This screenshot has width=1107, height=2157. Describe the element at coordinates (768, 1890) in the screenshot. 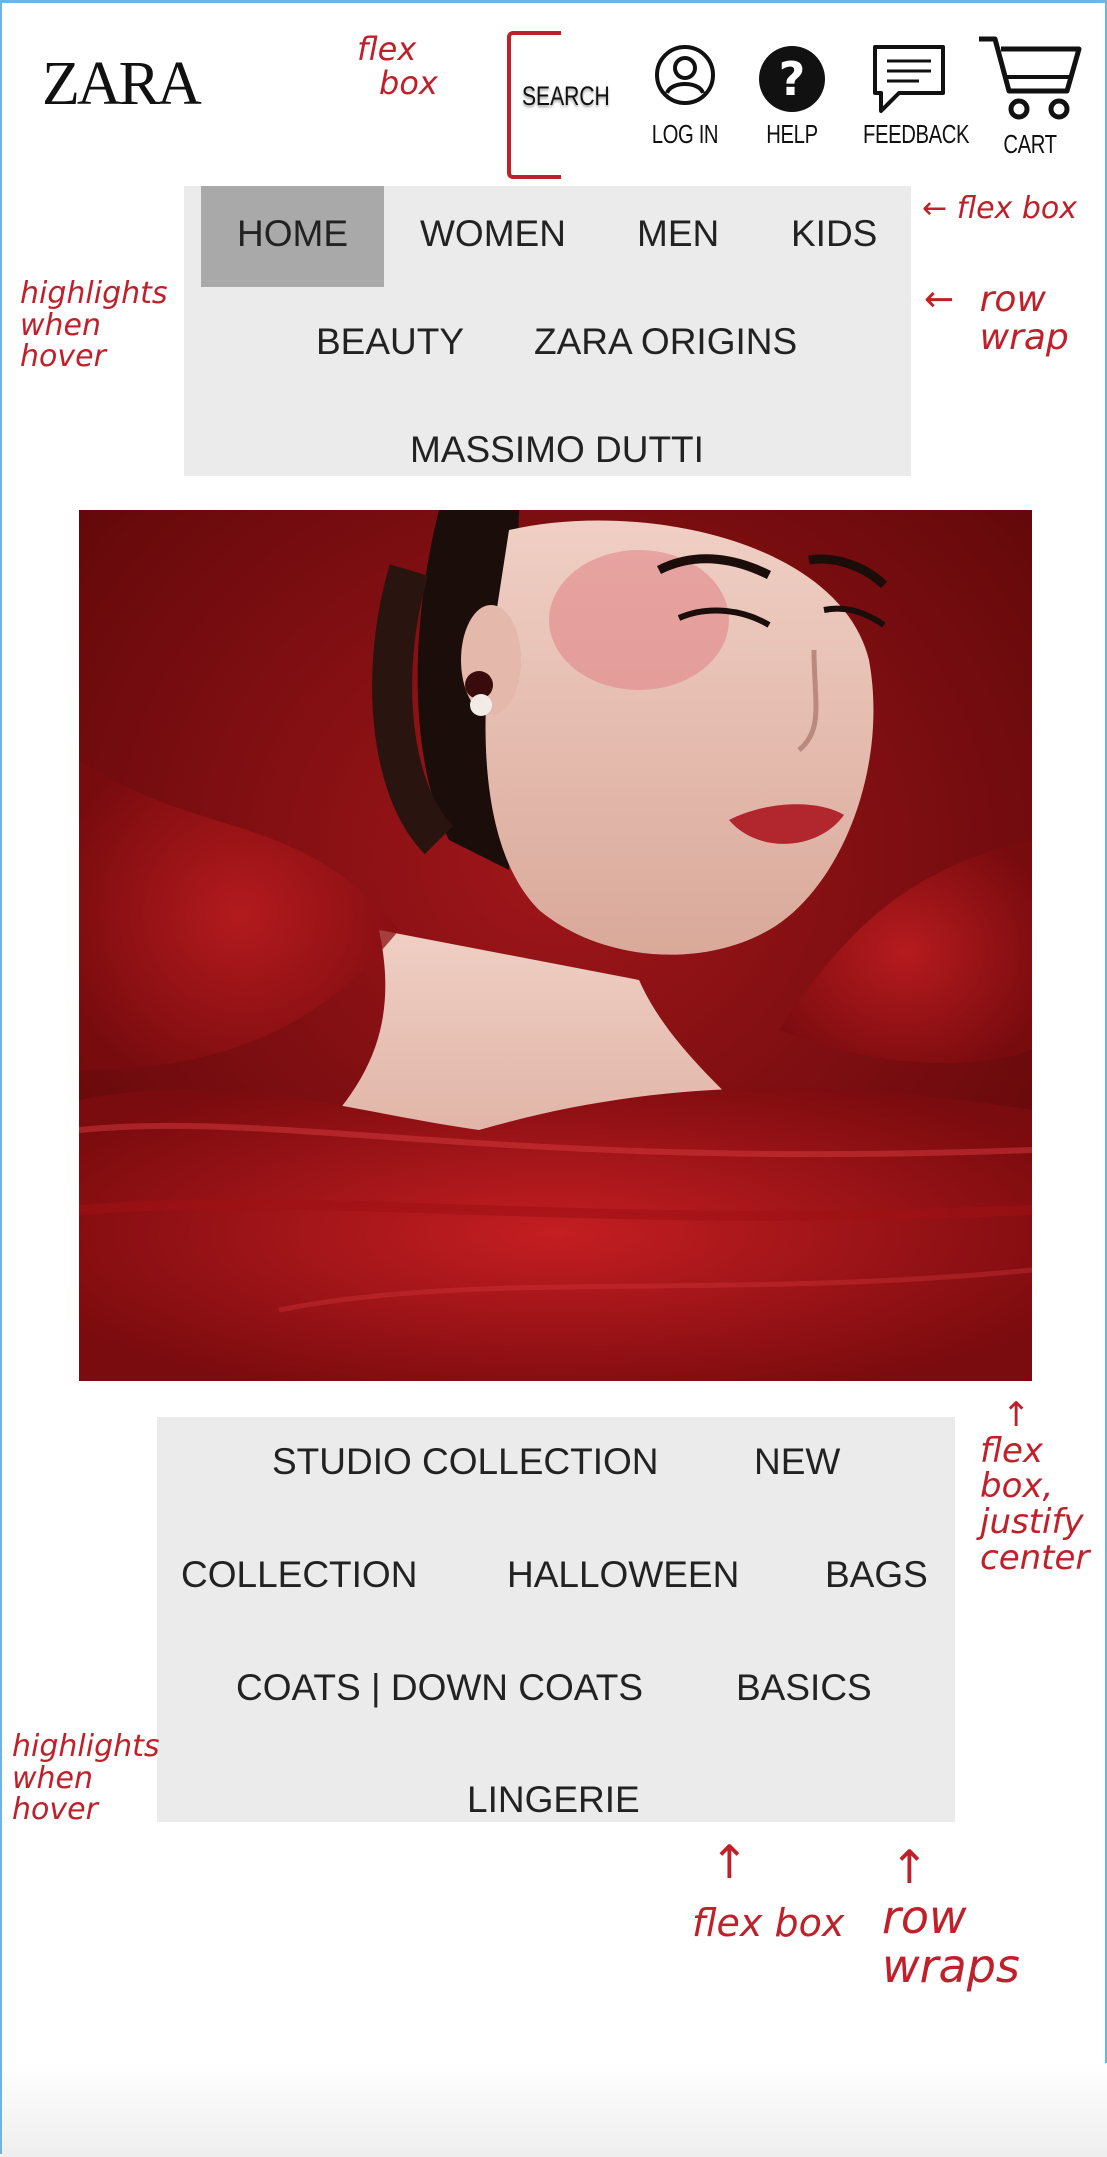

I see `annotation-bottom-flex: ↑ flex box` at that location.